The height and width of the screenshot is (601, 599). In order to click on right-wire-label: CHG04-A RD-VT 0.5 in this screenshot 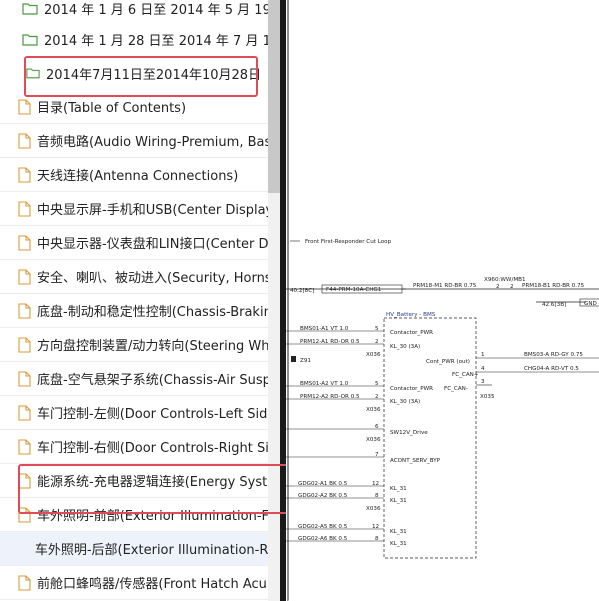, I will do `click(551, 369)`.